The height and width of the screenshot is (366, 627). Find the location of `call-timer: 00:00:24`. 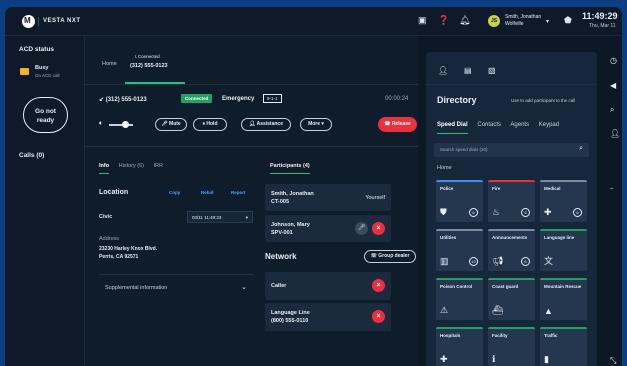

call-timer: 00:00:24 is located at coordinates (397, 99).